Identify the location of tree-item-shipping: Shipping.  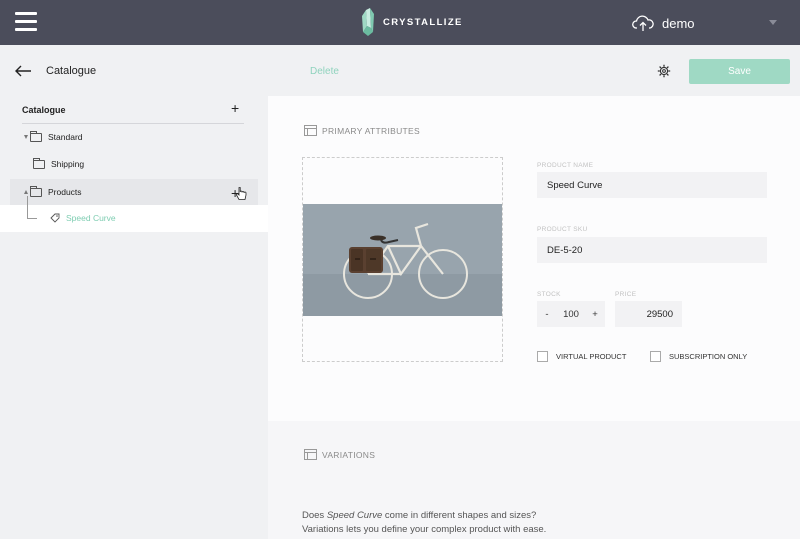
(58, 164).